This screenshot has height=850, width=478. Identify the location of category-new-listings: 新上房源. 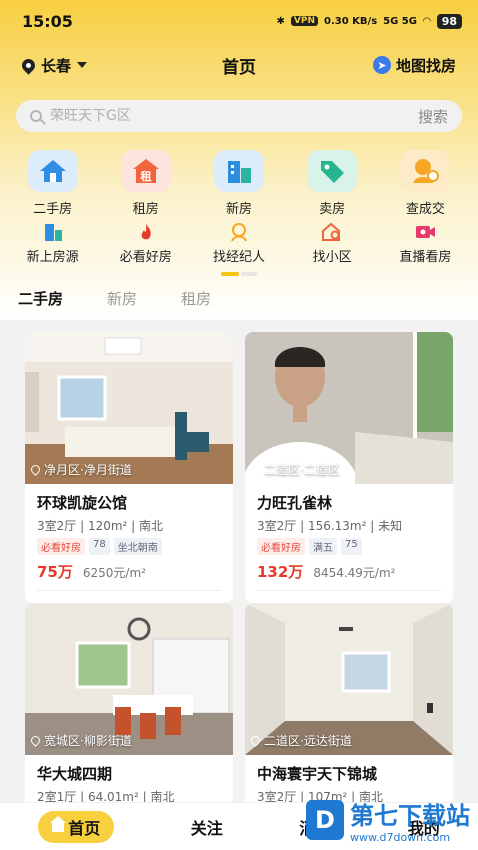
(53, 243).